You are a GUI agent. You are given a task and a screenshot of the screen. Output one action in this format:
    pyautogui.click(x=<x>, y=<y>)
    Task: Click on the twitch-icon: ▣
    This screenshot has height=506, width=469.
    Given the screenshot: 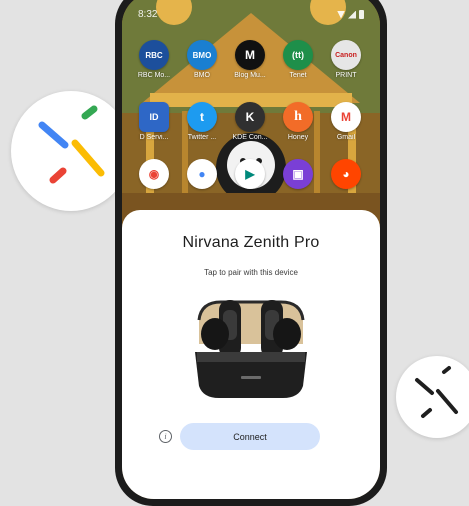 What is the action you would take?
    pyautogui.click(x=298, y=174)
    